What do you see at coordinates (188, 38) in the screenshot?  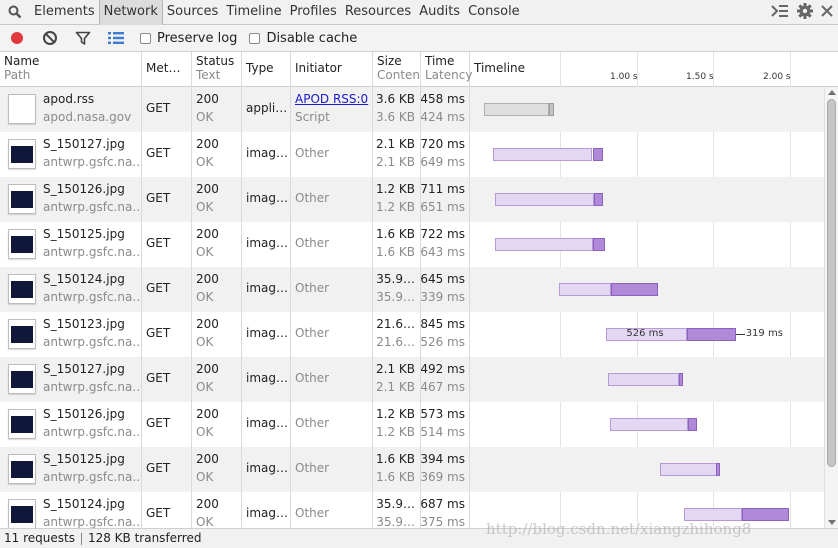 I see `preserve-log-checkbox: Preserve log` at bounding box center [188, 38].